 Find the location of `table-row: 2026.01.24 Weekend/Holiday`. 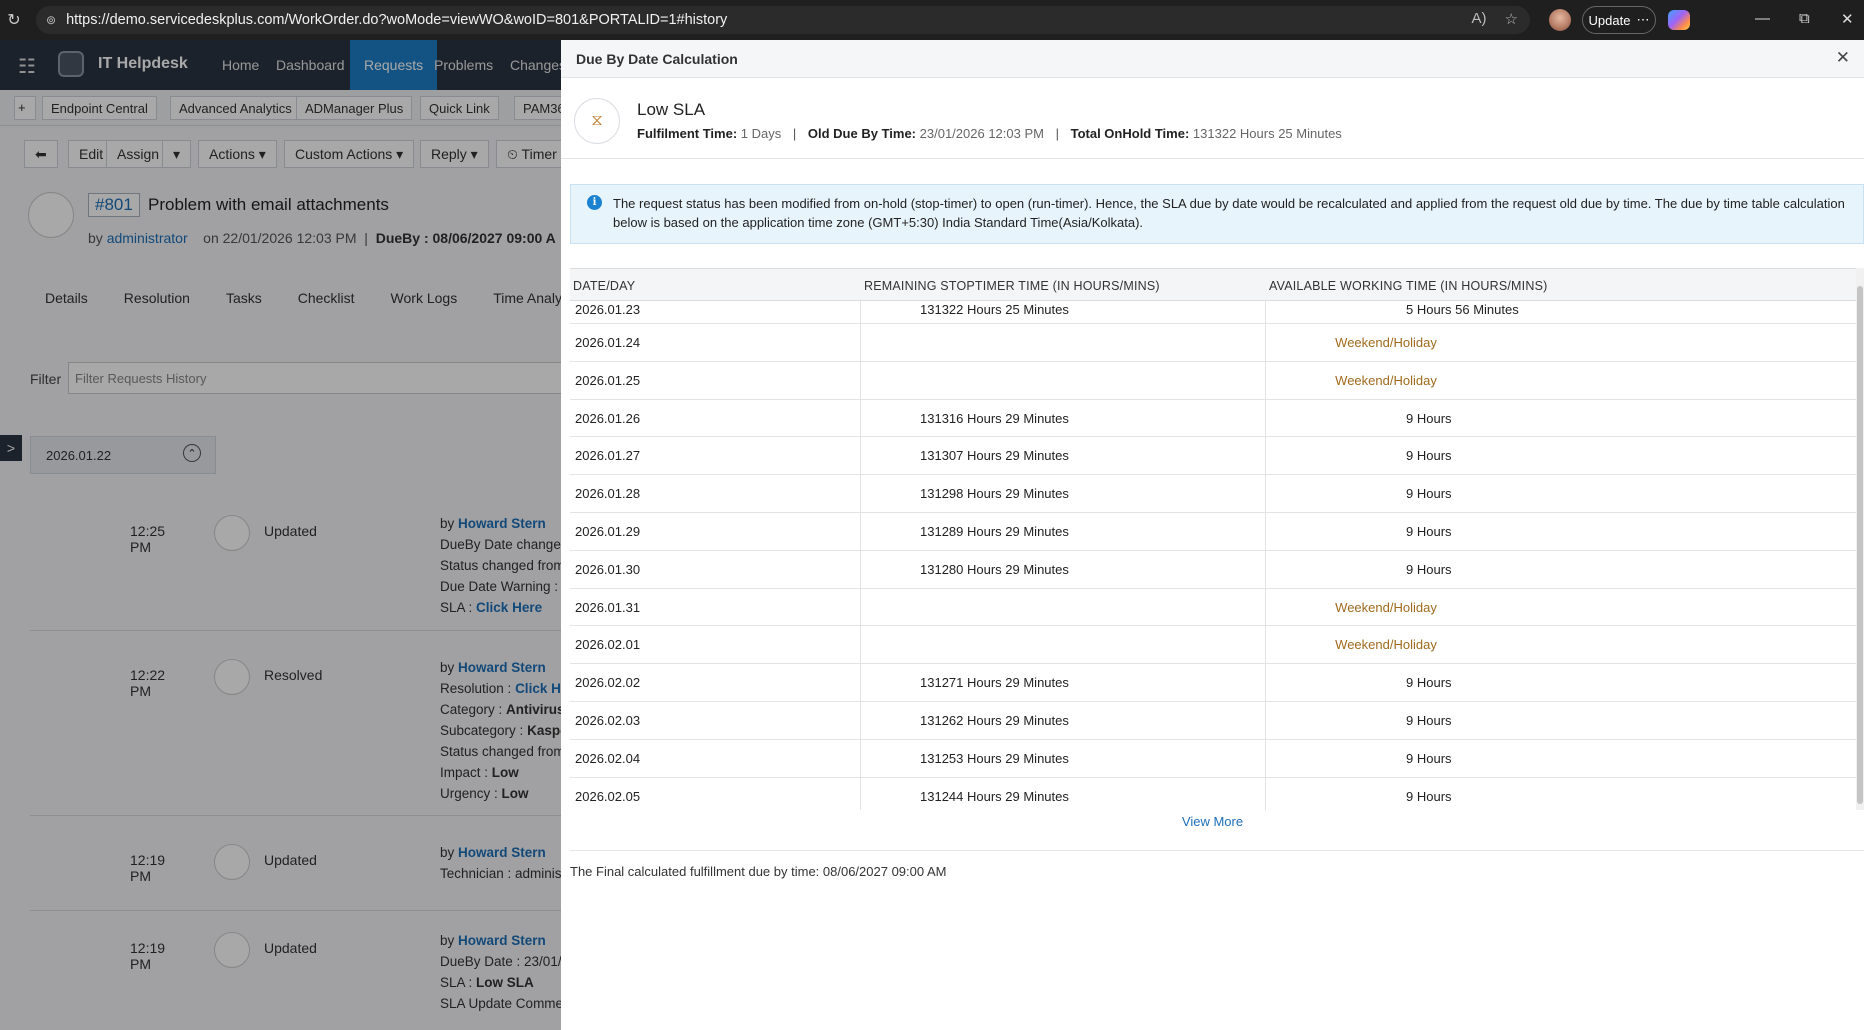

table-row: 2026.01.24 Weekend/Holiday is located at coordinates (1213, 343).